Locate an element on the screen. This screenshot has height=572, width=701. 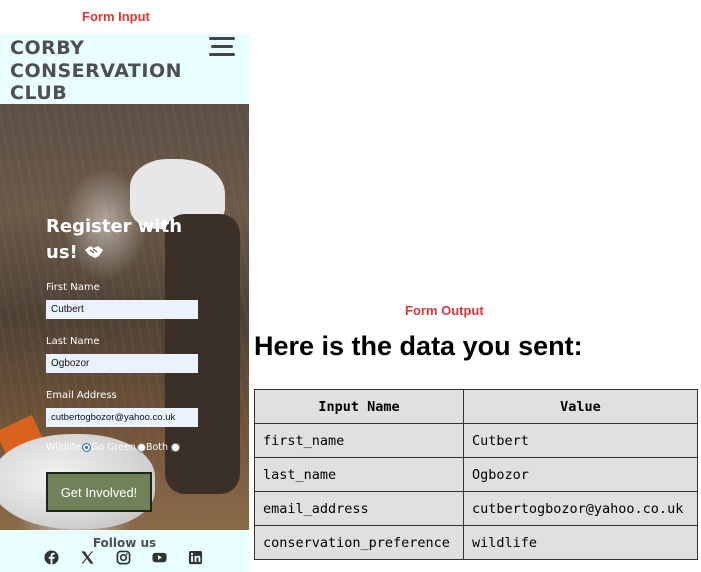
input-name-cell: email_address is located at coordinates (359, 508).